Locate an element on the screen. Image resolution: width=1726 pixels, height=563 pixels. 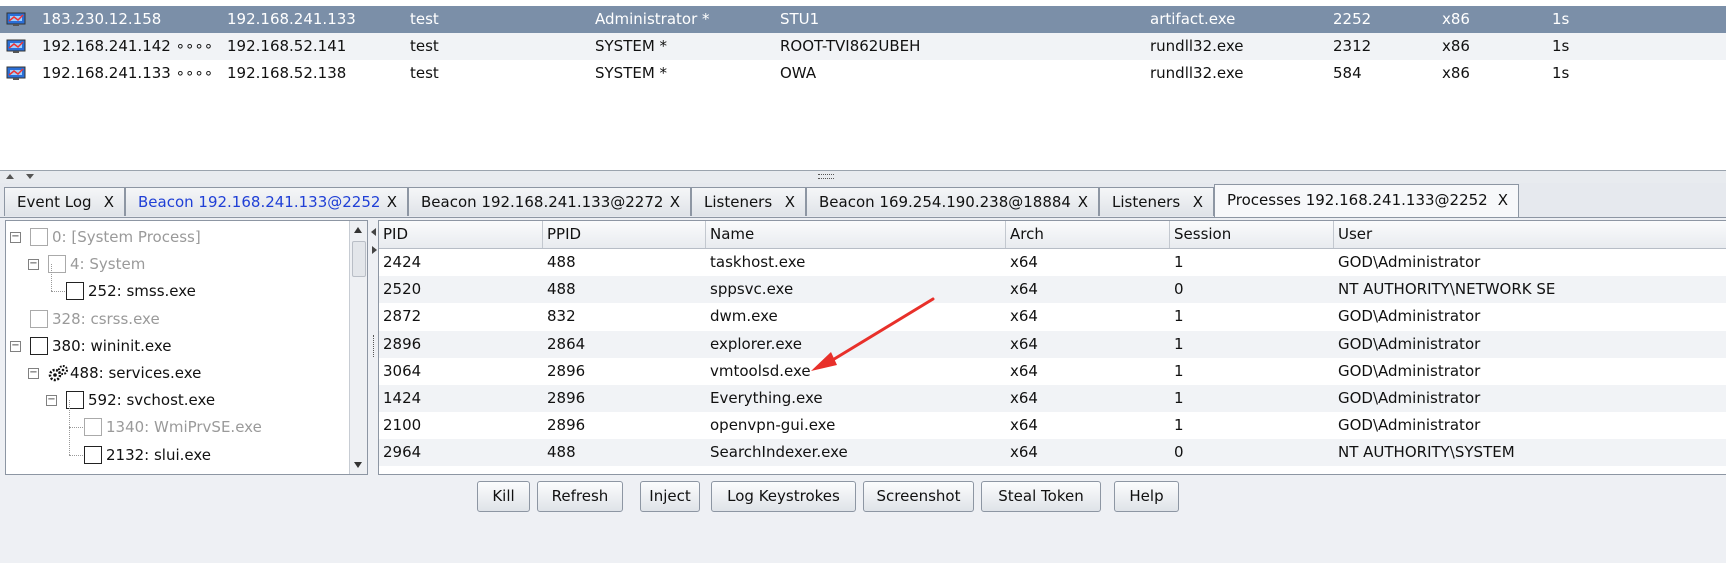
tree-node: 252: smss.exe is located at coordinates (176, 284).